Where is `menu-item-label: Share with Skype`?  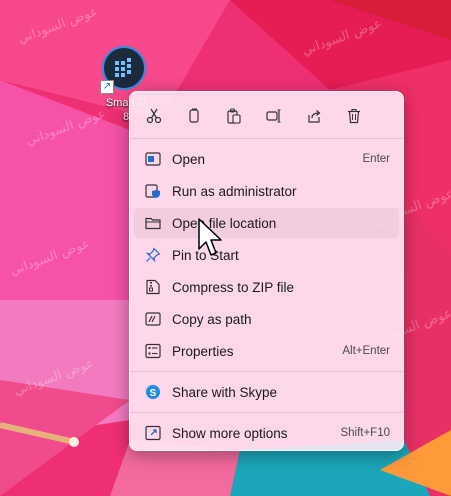
menu-item-label: Share with Skype is located at coordinates (225, 392).